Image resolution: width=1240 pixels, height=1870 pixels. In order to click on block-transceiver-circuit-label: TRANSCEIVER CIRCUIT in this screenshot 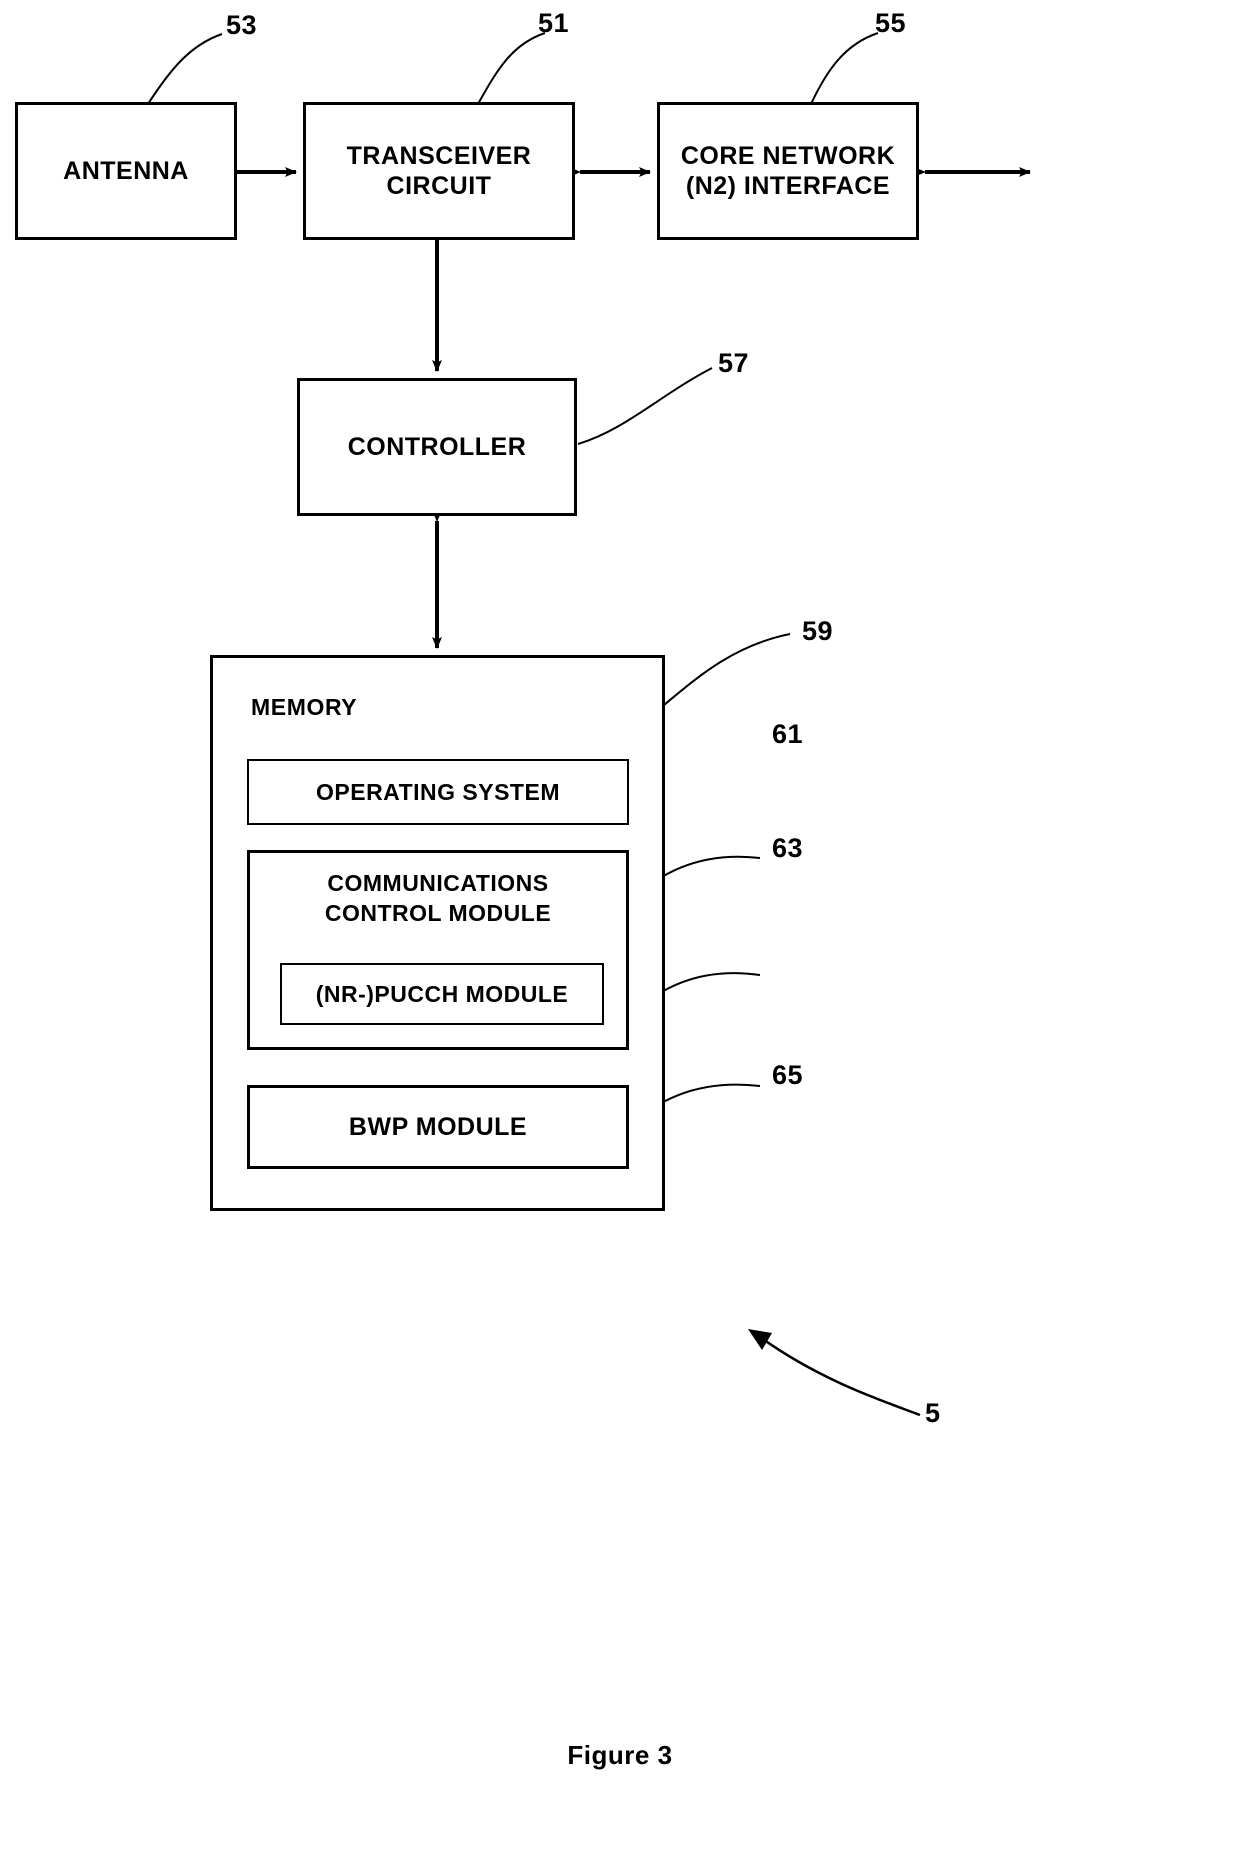, I will do `click(439, 171)`.